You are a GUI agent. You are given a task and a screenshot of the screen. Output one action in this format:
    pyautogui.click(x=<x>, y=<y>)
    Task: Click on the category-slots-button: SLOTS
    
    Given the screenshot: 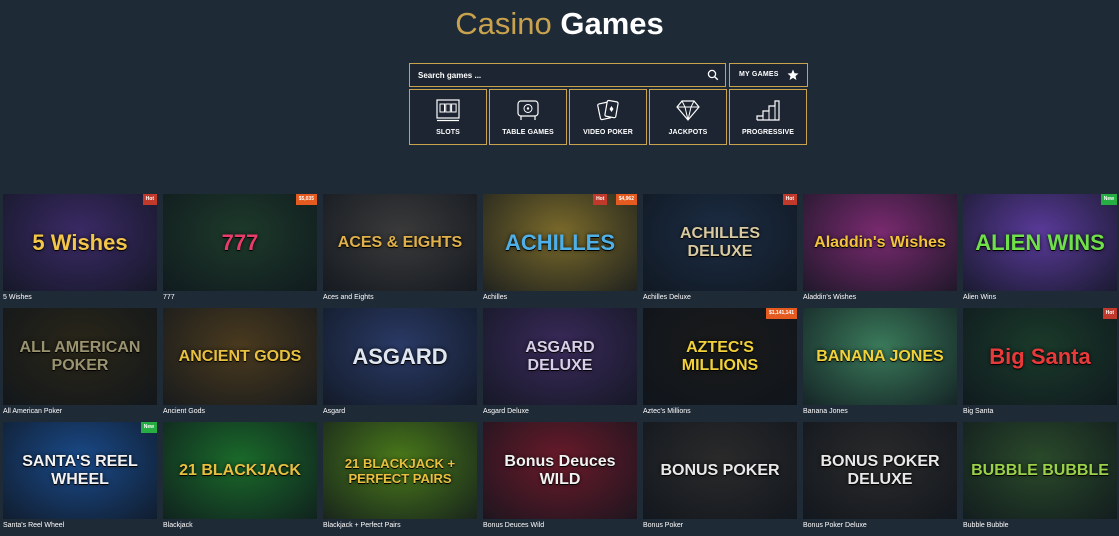 What is the action you would take?
    pyautogui.click(x=448, y=117)
    